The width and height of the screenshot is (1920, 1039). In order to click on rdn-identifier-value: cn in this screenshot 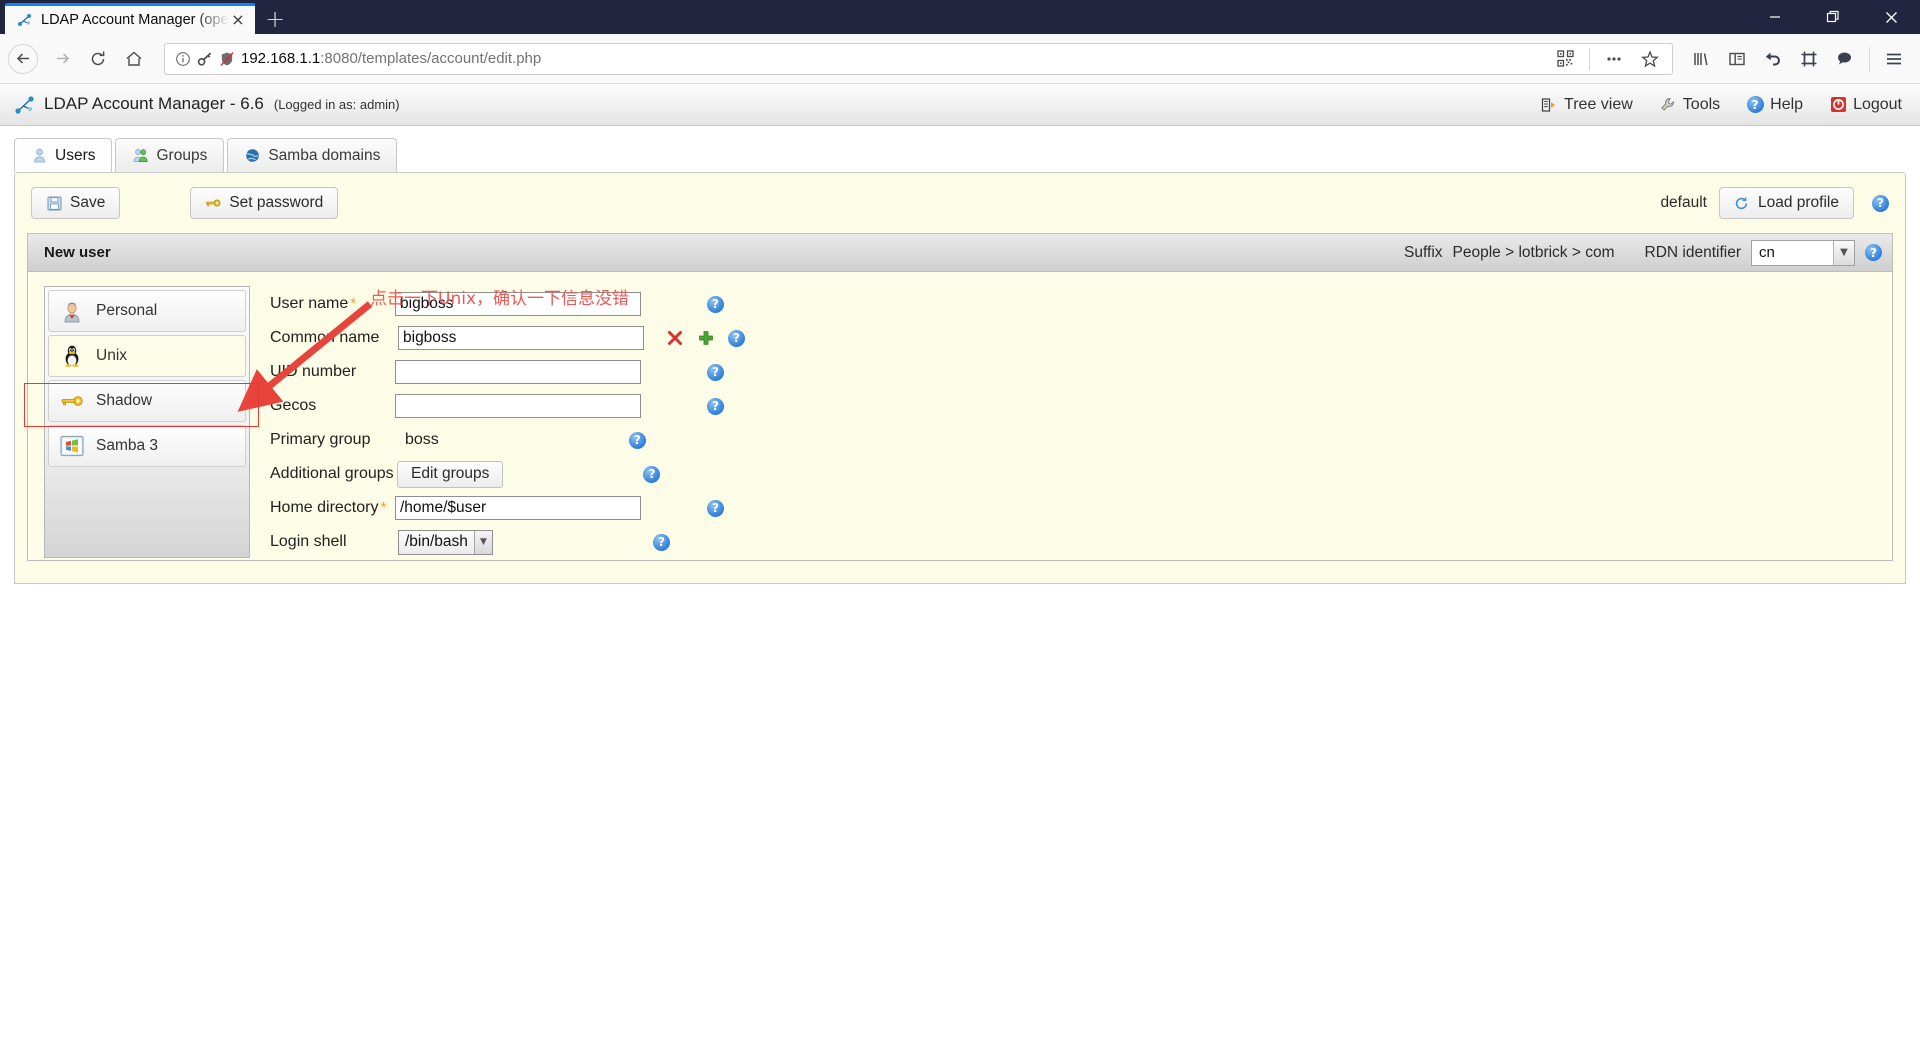, I will do `click(1767, 252)`.